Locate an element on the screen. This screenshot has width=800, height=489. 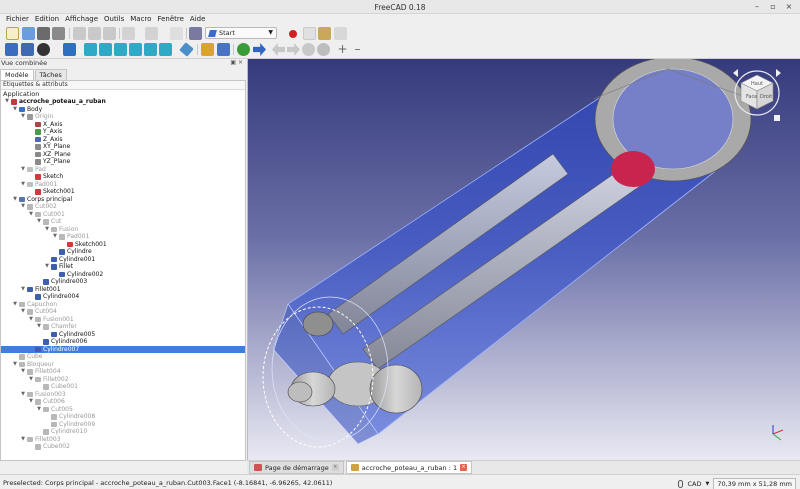
tree-item: ▼ Pad is located at coordinates (123, 170).